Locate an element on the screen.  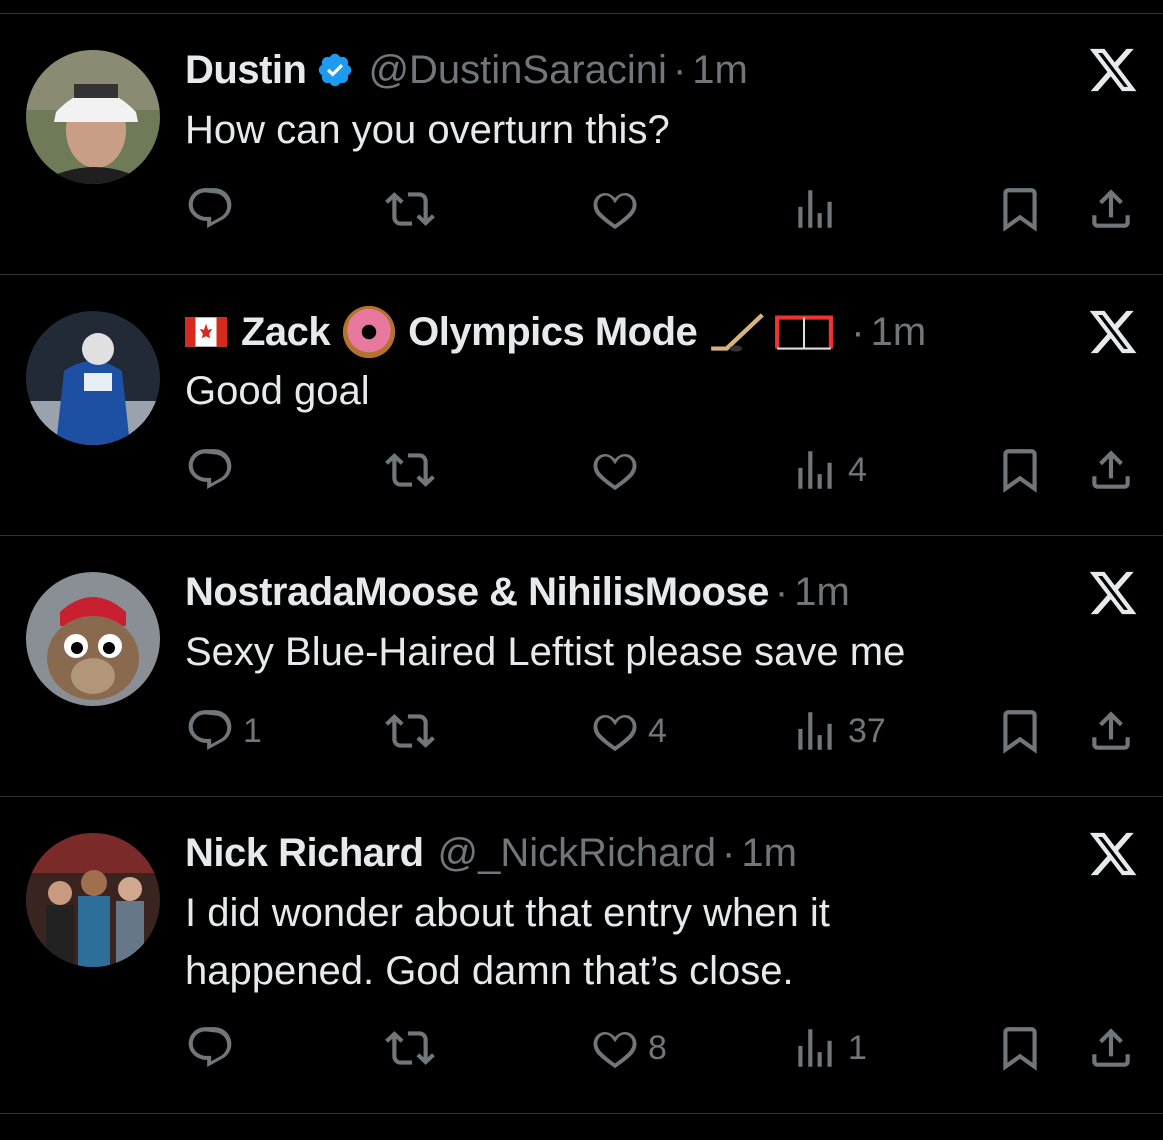
views-button: 37 is located at coordinates (838, 731).